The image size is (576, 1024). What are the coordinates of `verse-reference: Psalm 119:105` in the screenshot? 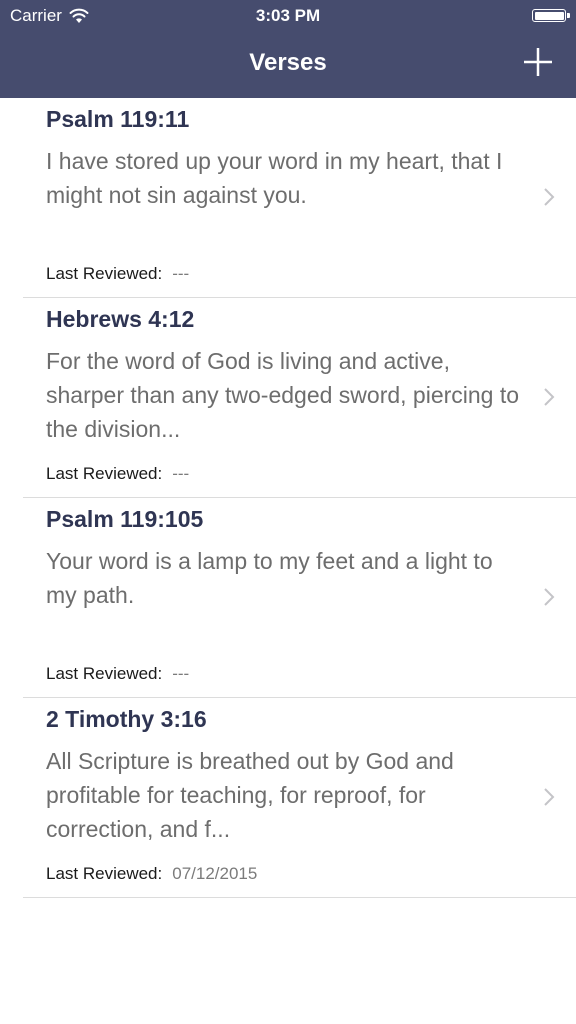 It's located at (125, 519).